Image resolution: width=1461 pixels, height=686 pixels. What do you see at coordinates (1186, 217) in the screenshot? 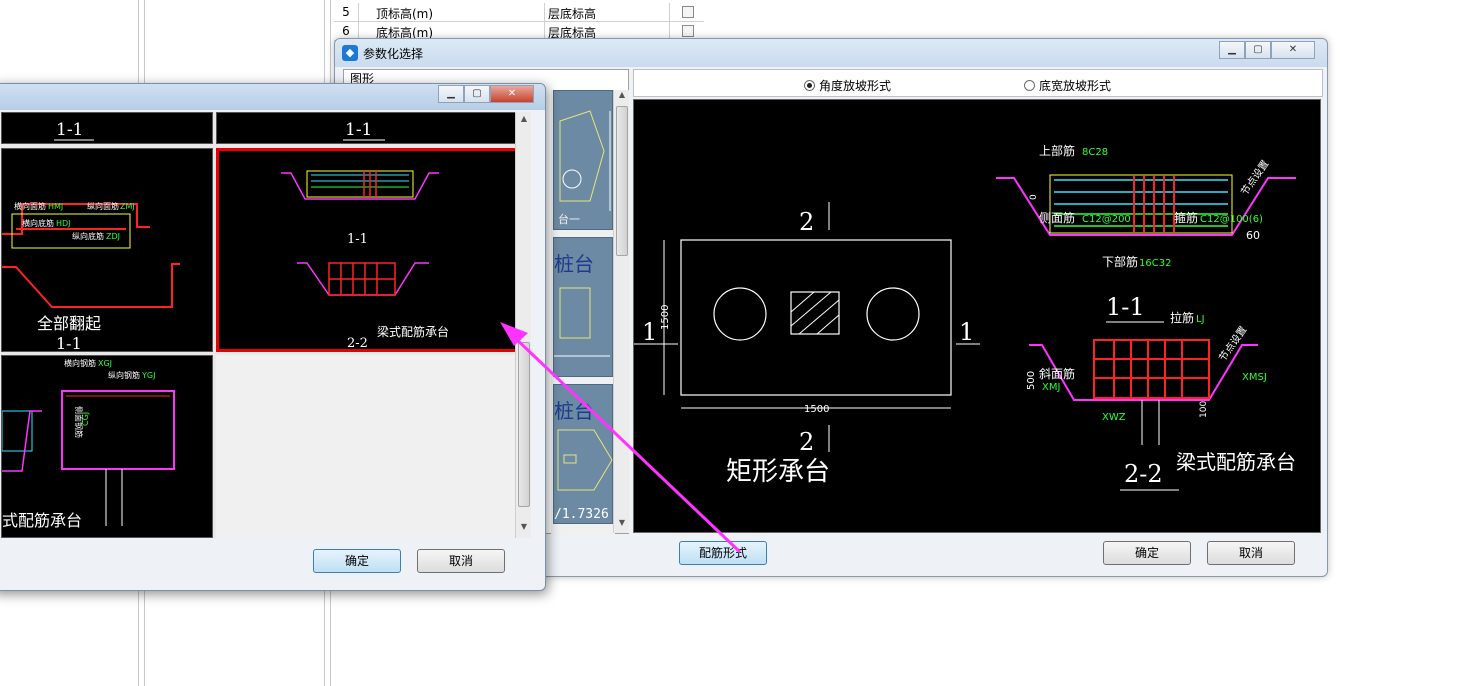
I see `stirrup-label: 箍筋` at bounding box center [1186, 217].